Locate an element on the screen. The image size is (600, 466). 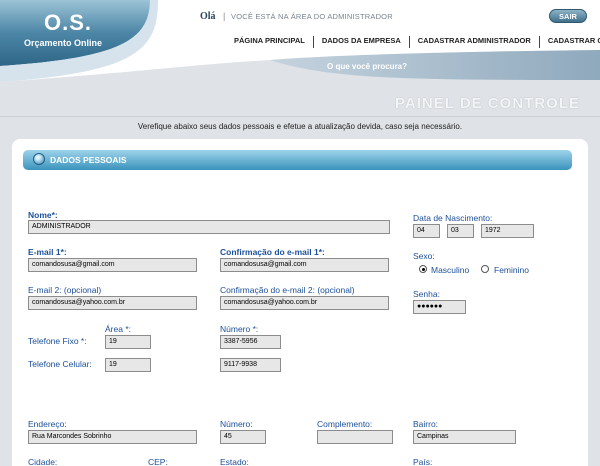
district-label: Bairro: is located at coordinates (426, 424).